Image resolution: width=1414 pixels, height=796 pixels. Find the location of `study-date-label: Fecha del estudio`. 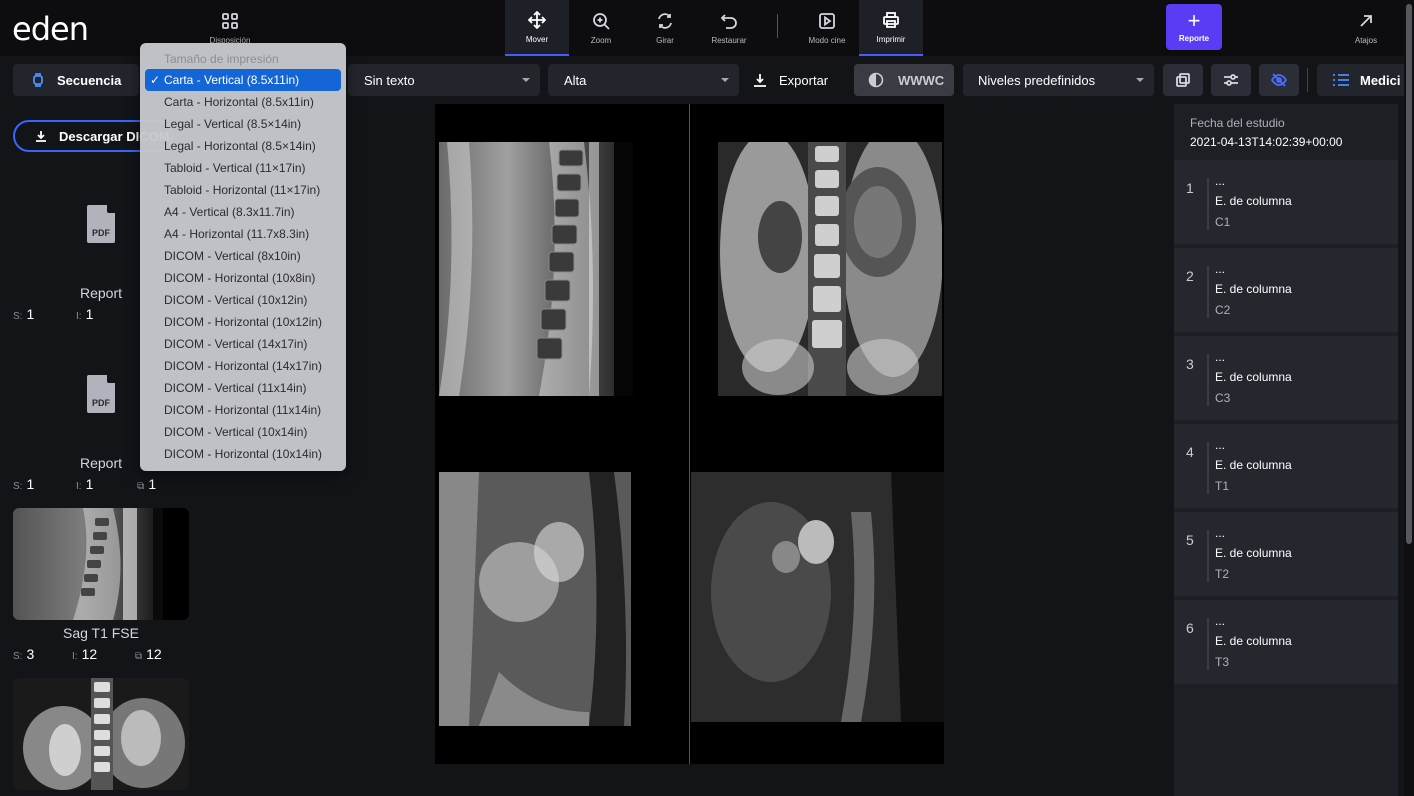

study-date-label: Fecha del estudio is located at coordinates (1237, 123).